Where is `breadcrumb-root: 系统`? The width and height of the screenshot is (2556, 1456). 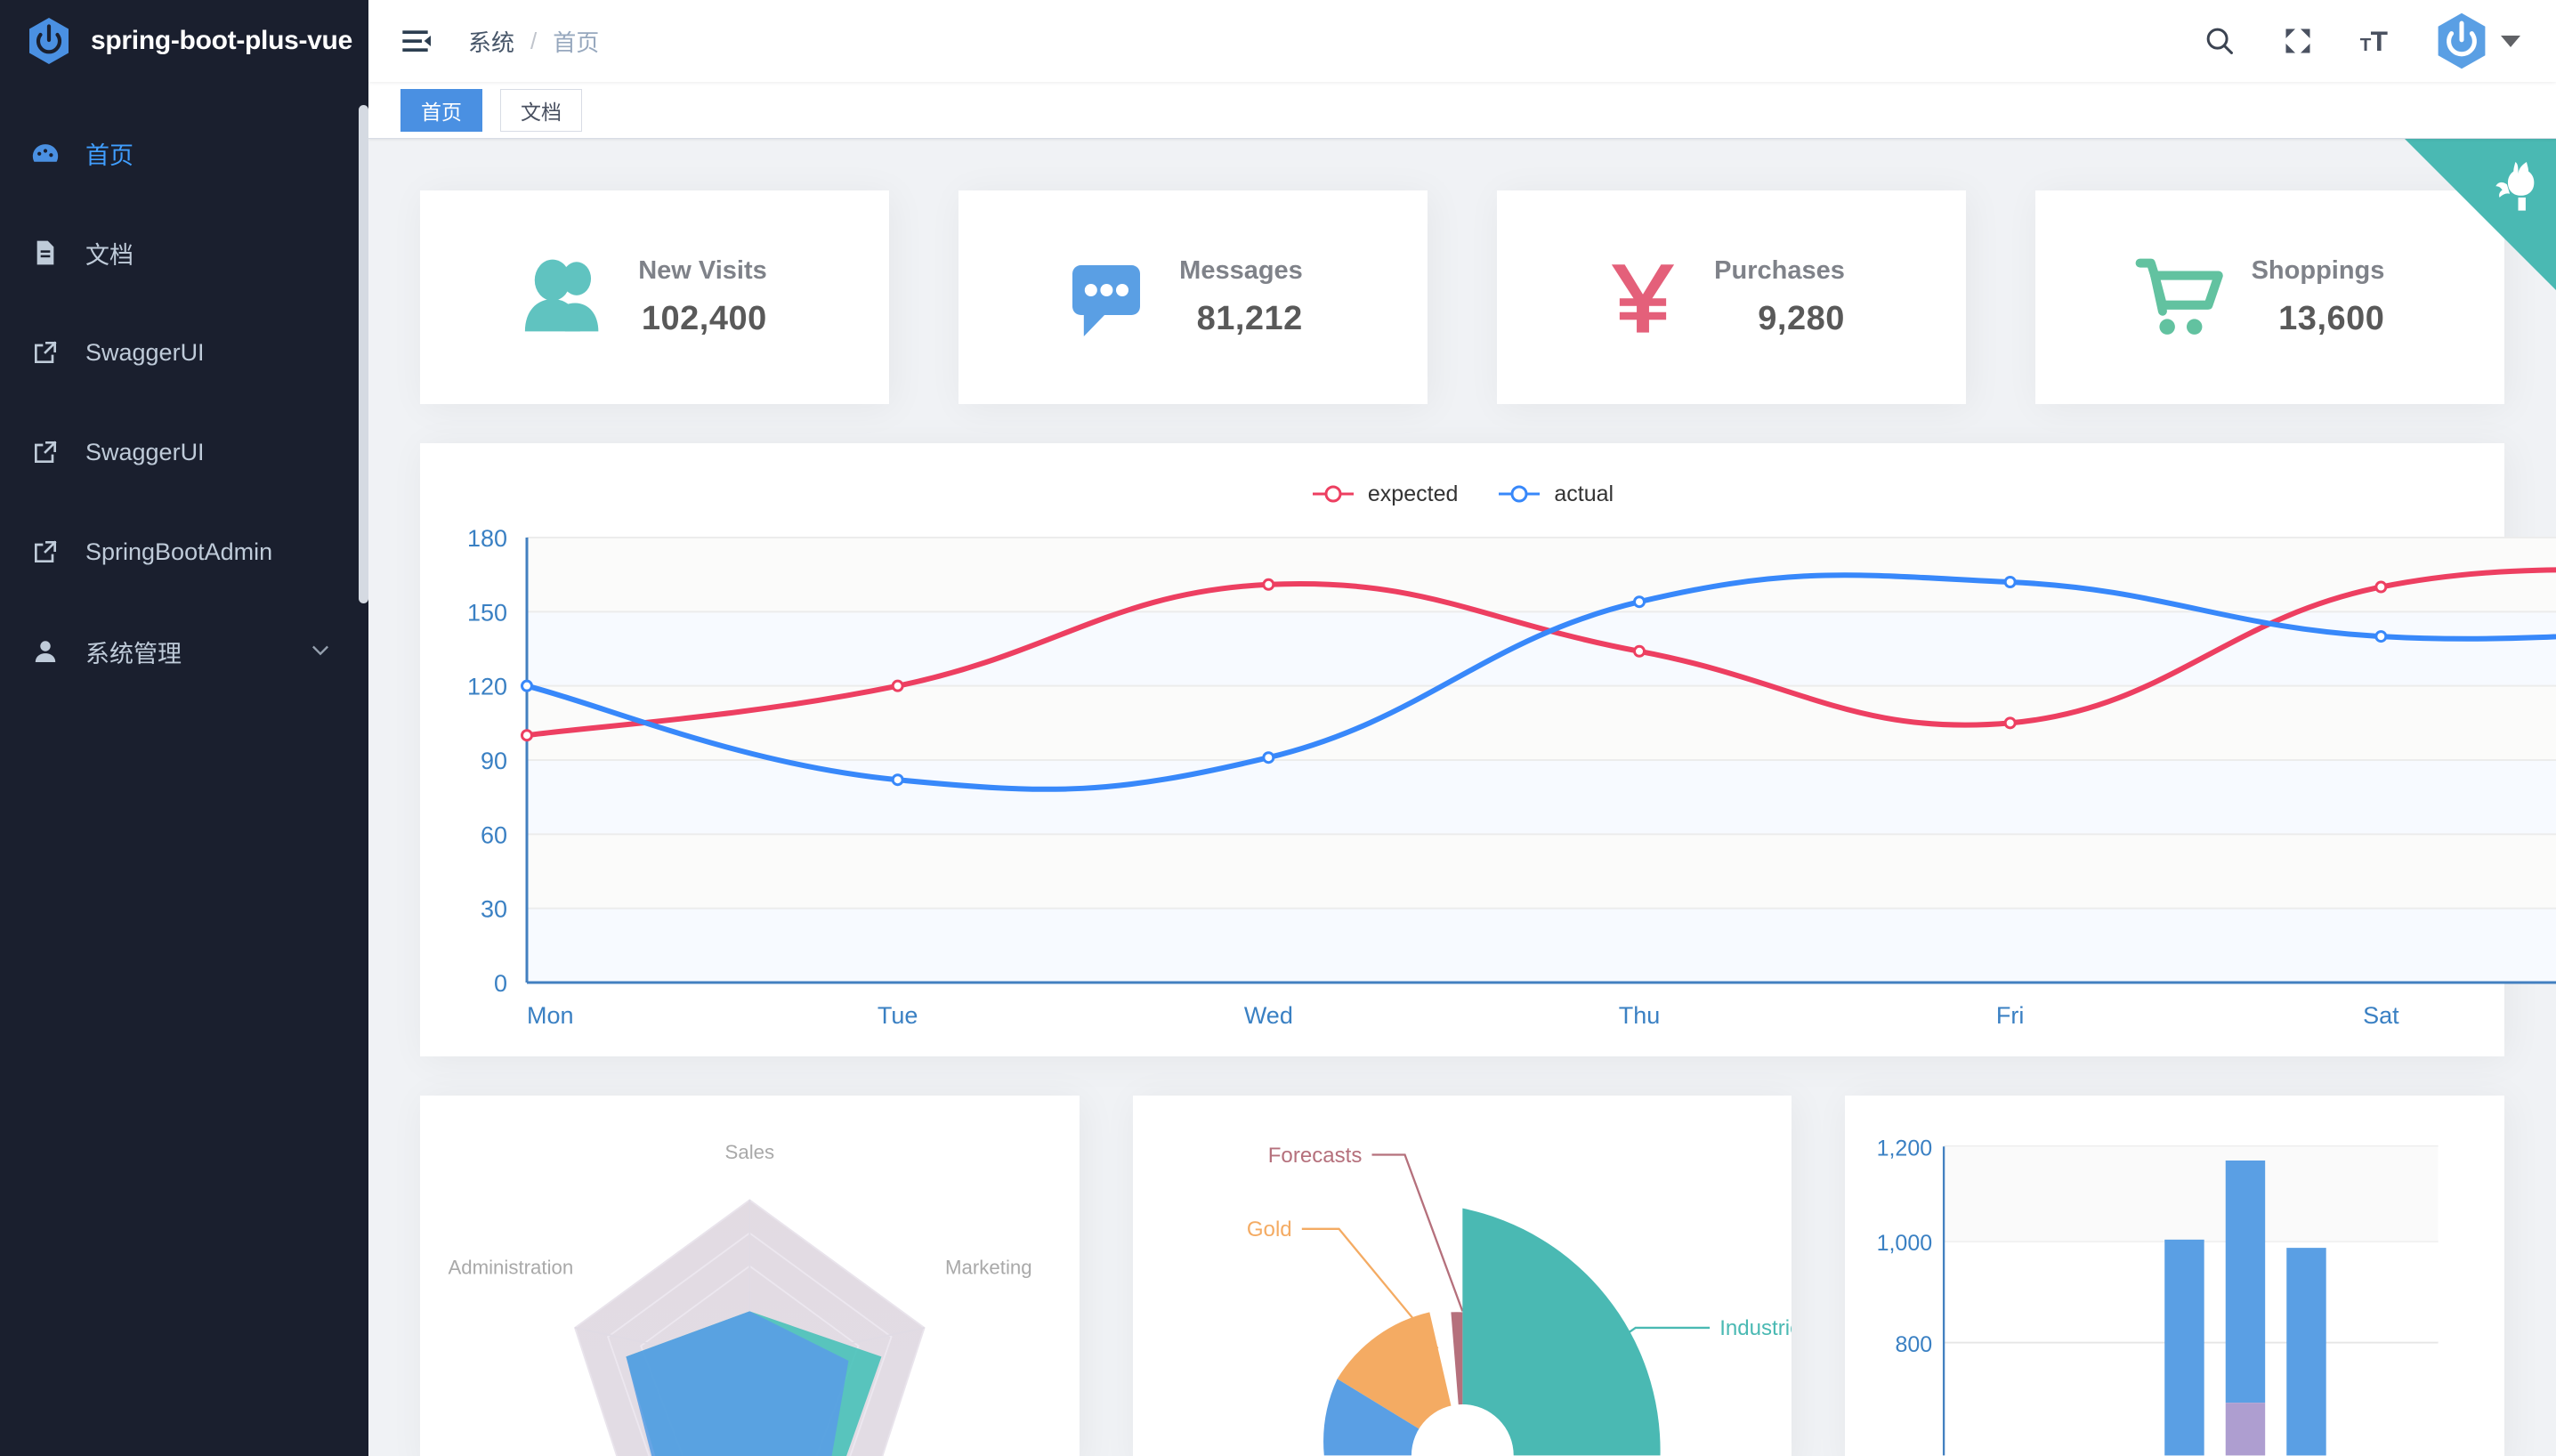 breadcrumb-root: 系统 is located at coordinates (491, 41).